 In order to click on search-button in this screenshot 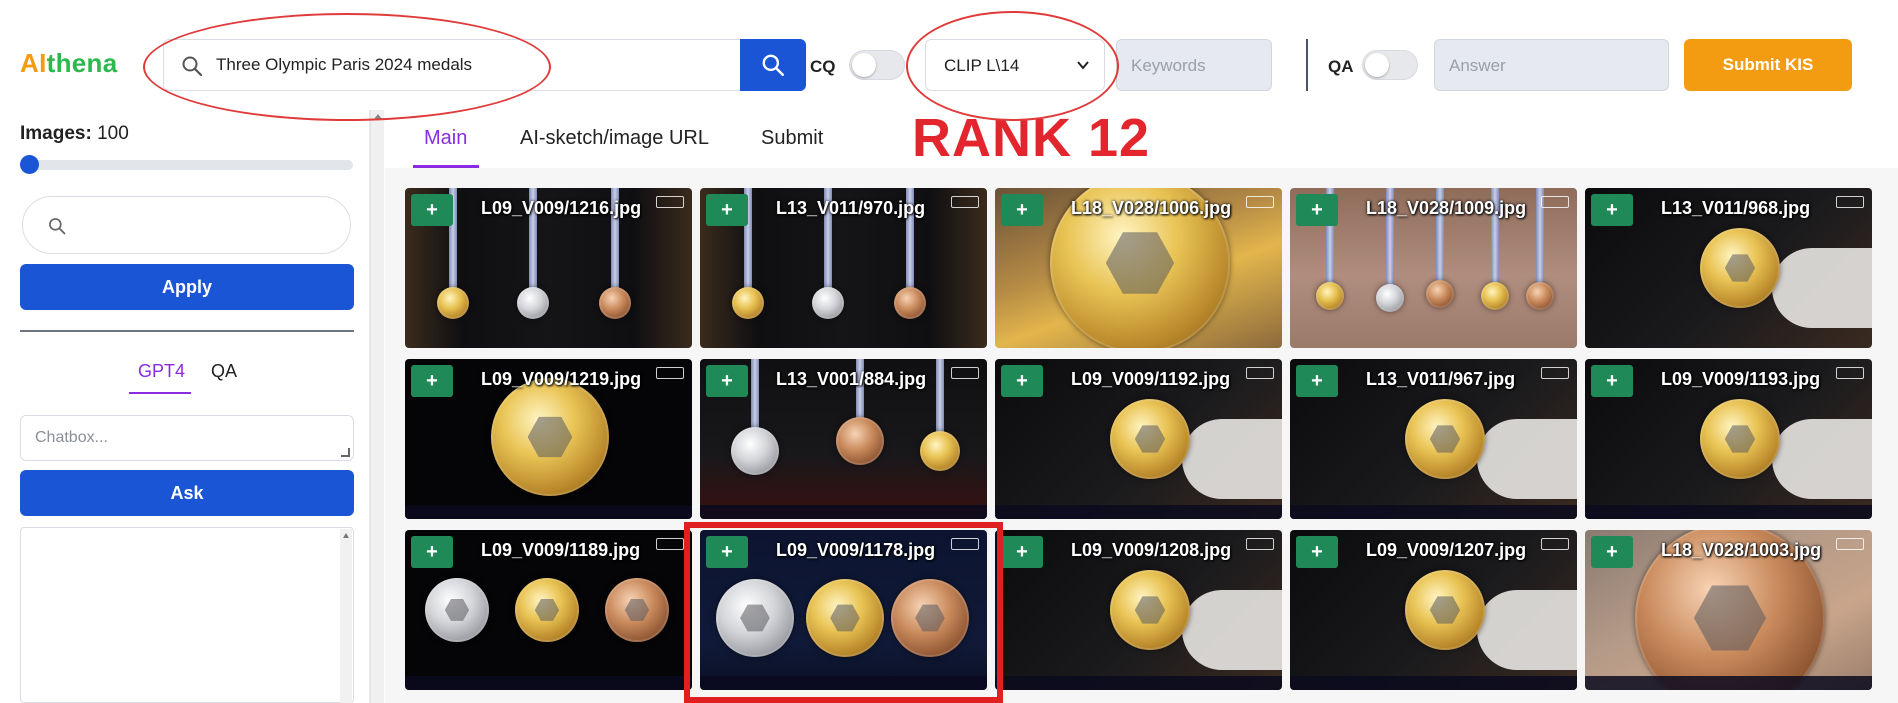, I will do `click(773, 65)`.